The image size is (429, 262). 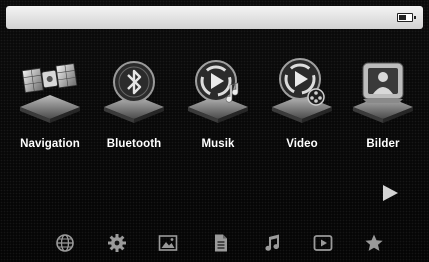 What do you see at coordinates (383, 144) in the screenshot?
I see `menu-item-label: Bilder` at bounding box center [383, 144].